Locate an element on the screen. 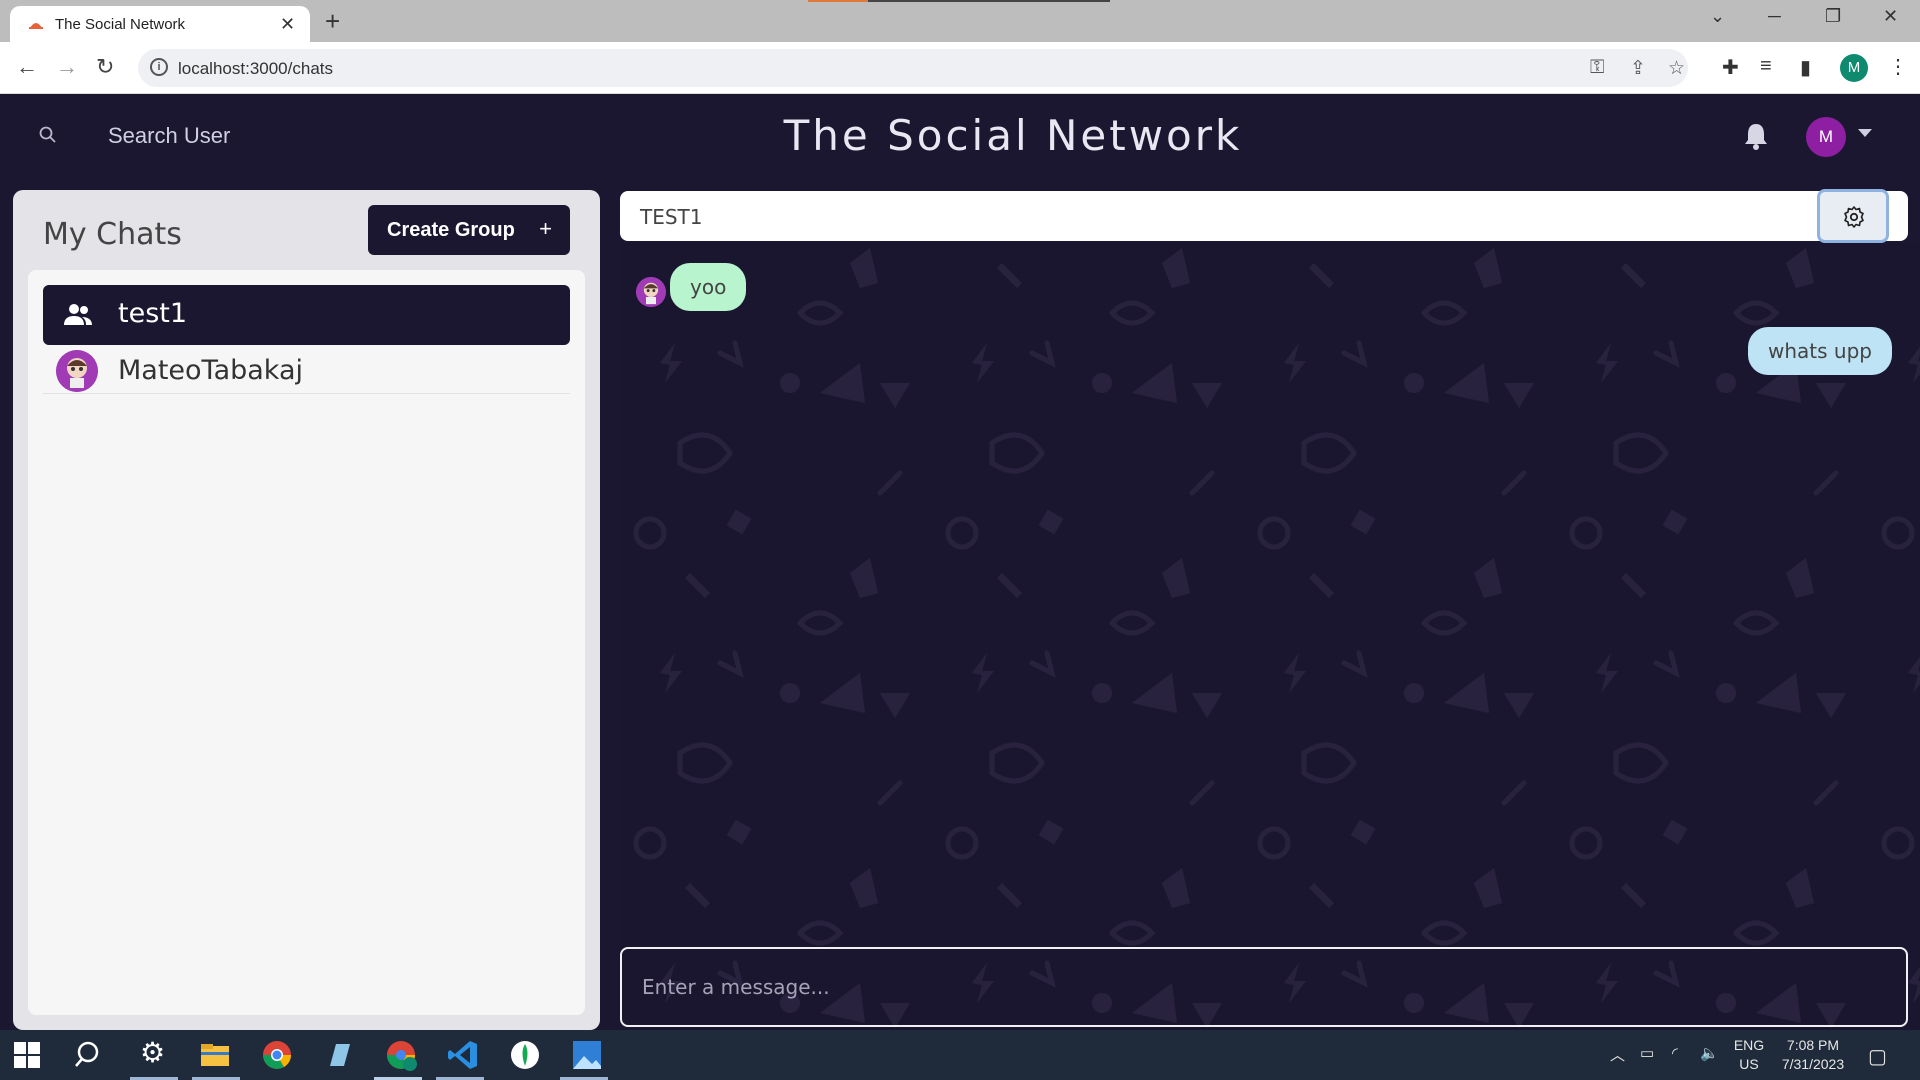  brand-title: The Social Network is located at coordinates (1013, 135).